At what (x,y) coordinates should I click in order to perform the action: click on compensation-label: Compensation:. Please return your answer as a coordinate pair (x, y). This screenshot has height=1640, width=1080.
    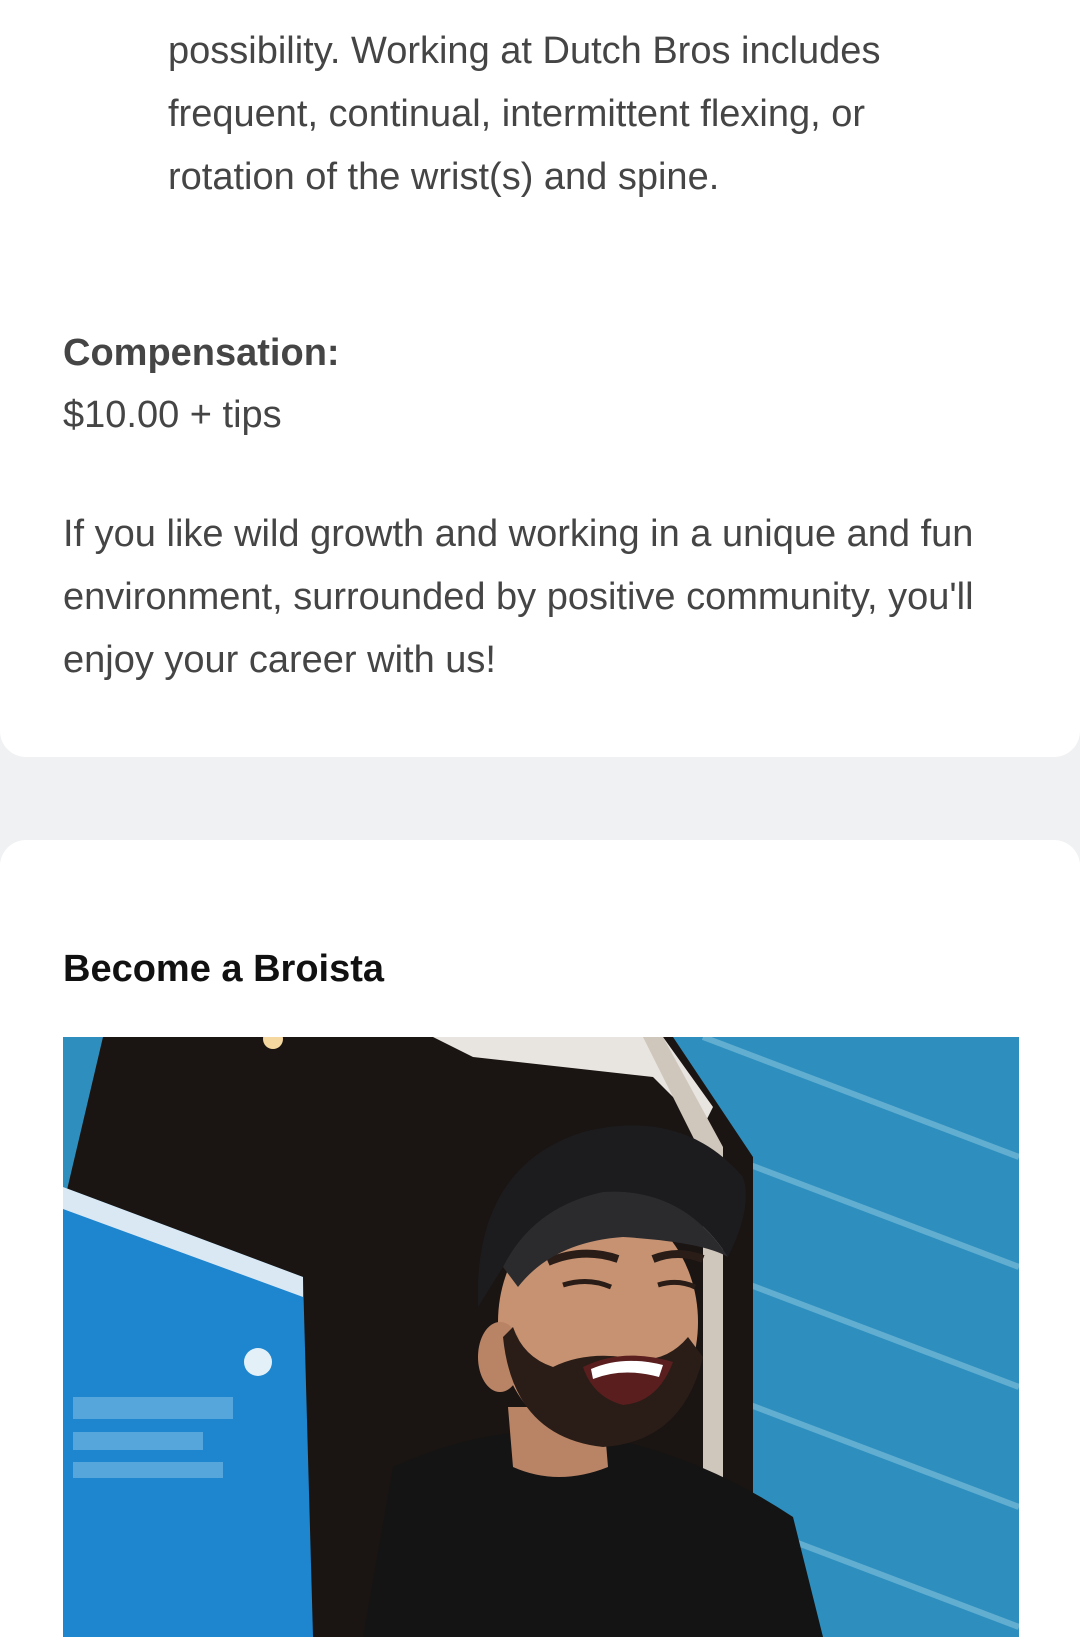
    Looking at the image, I should click on (201, 353).